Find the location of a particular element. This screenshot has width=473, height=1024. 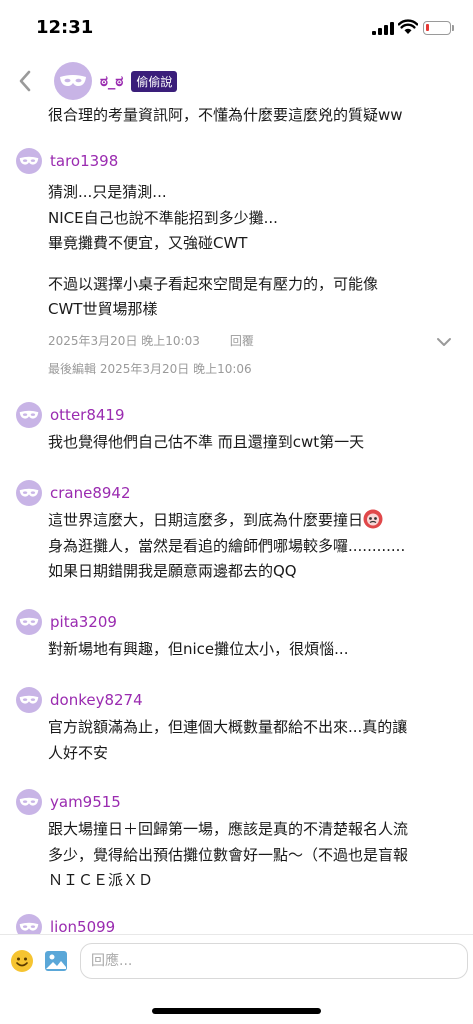

comment-username: donkey8274 is located at coordinates (96, 700).